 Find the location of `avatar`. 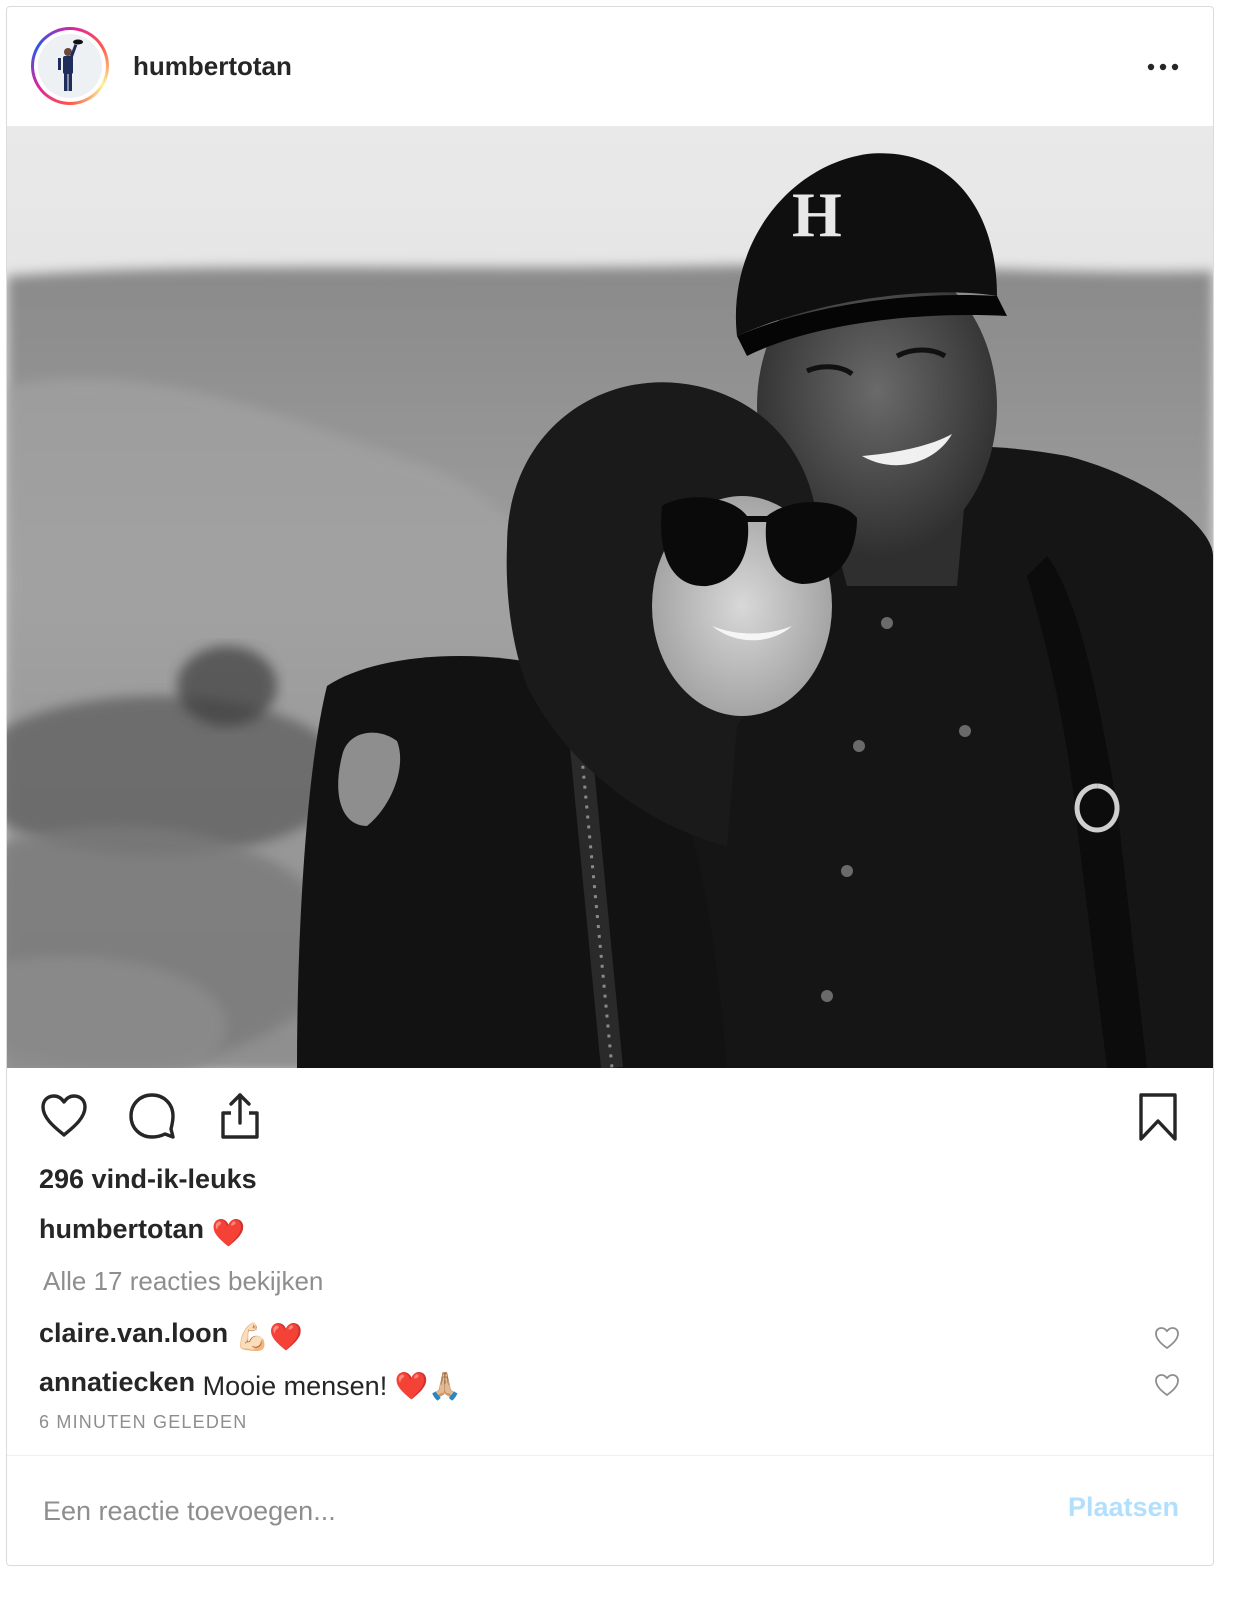

avatar is located at coordinates (70, 66).